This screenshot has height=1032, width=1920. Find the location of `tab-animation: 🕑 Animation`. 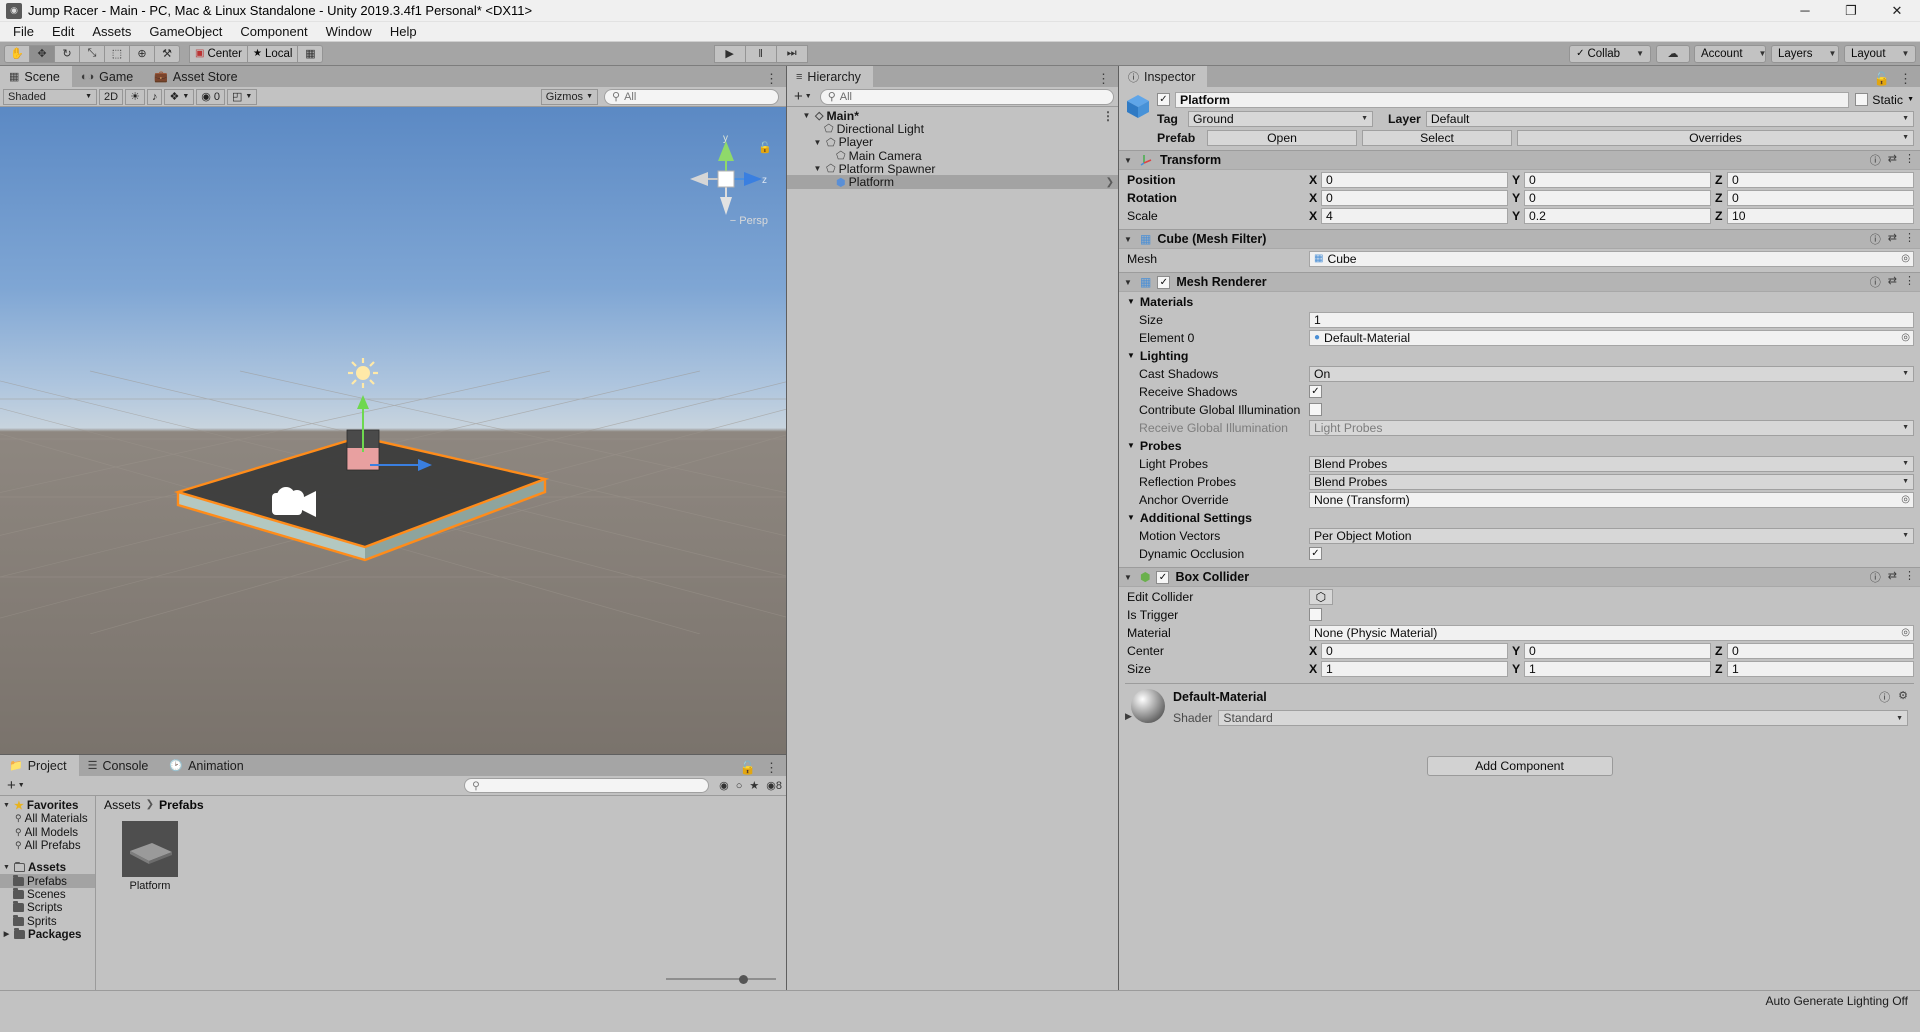

tab-animation: 🕑 Animation is located at coordinates (207, 765).